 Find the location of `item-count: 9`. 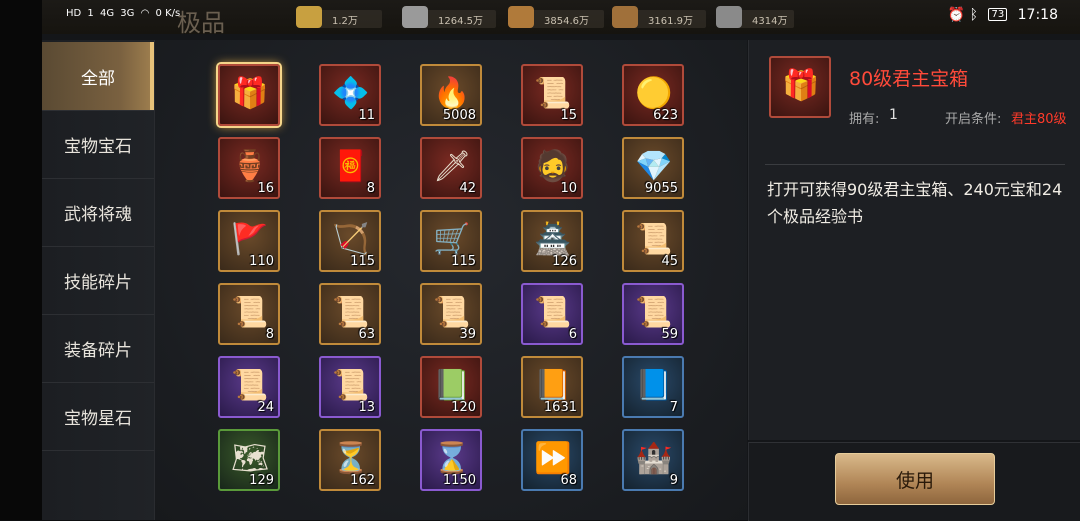

item-count: 9 is located at coordinates (673, 480).